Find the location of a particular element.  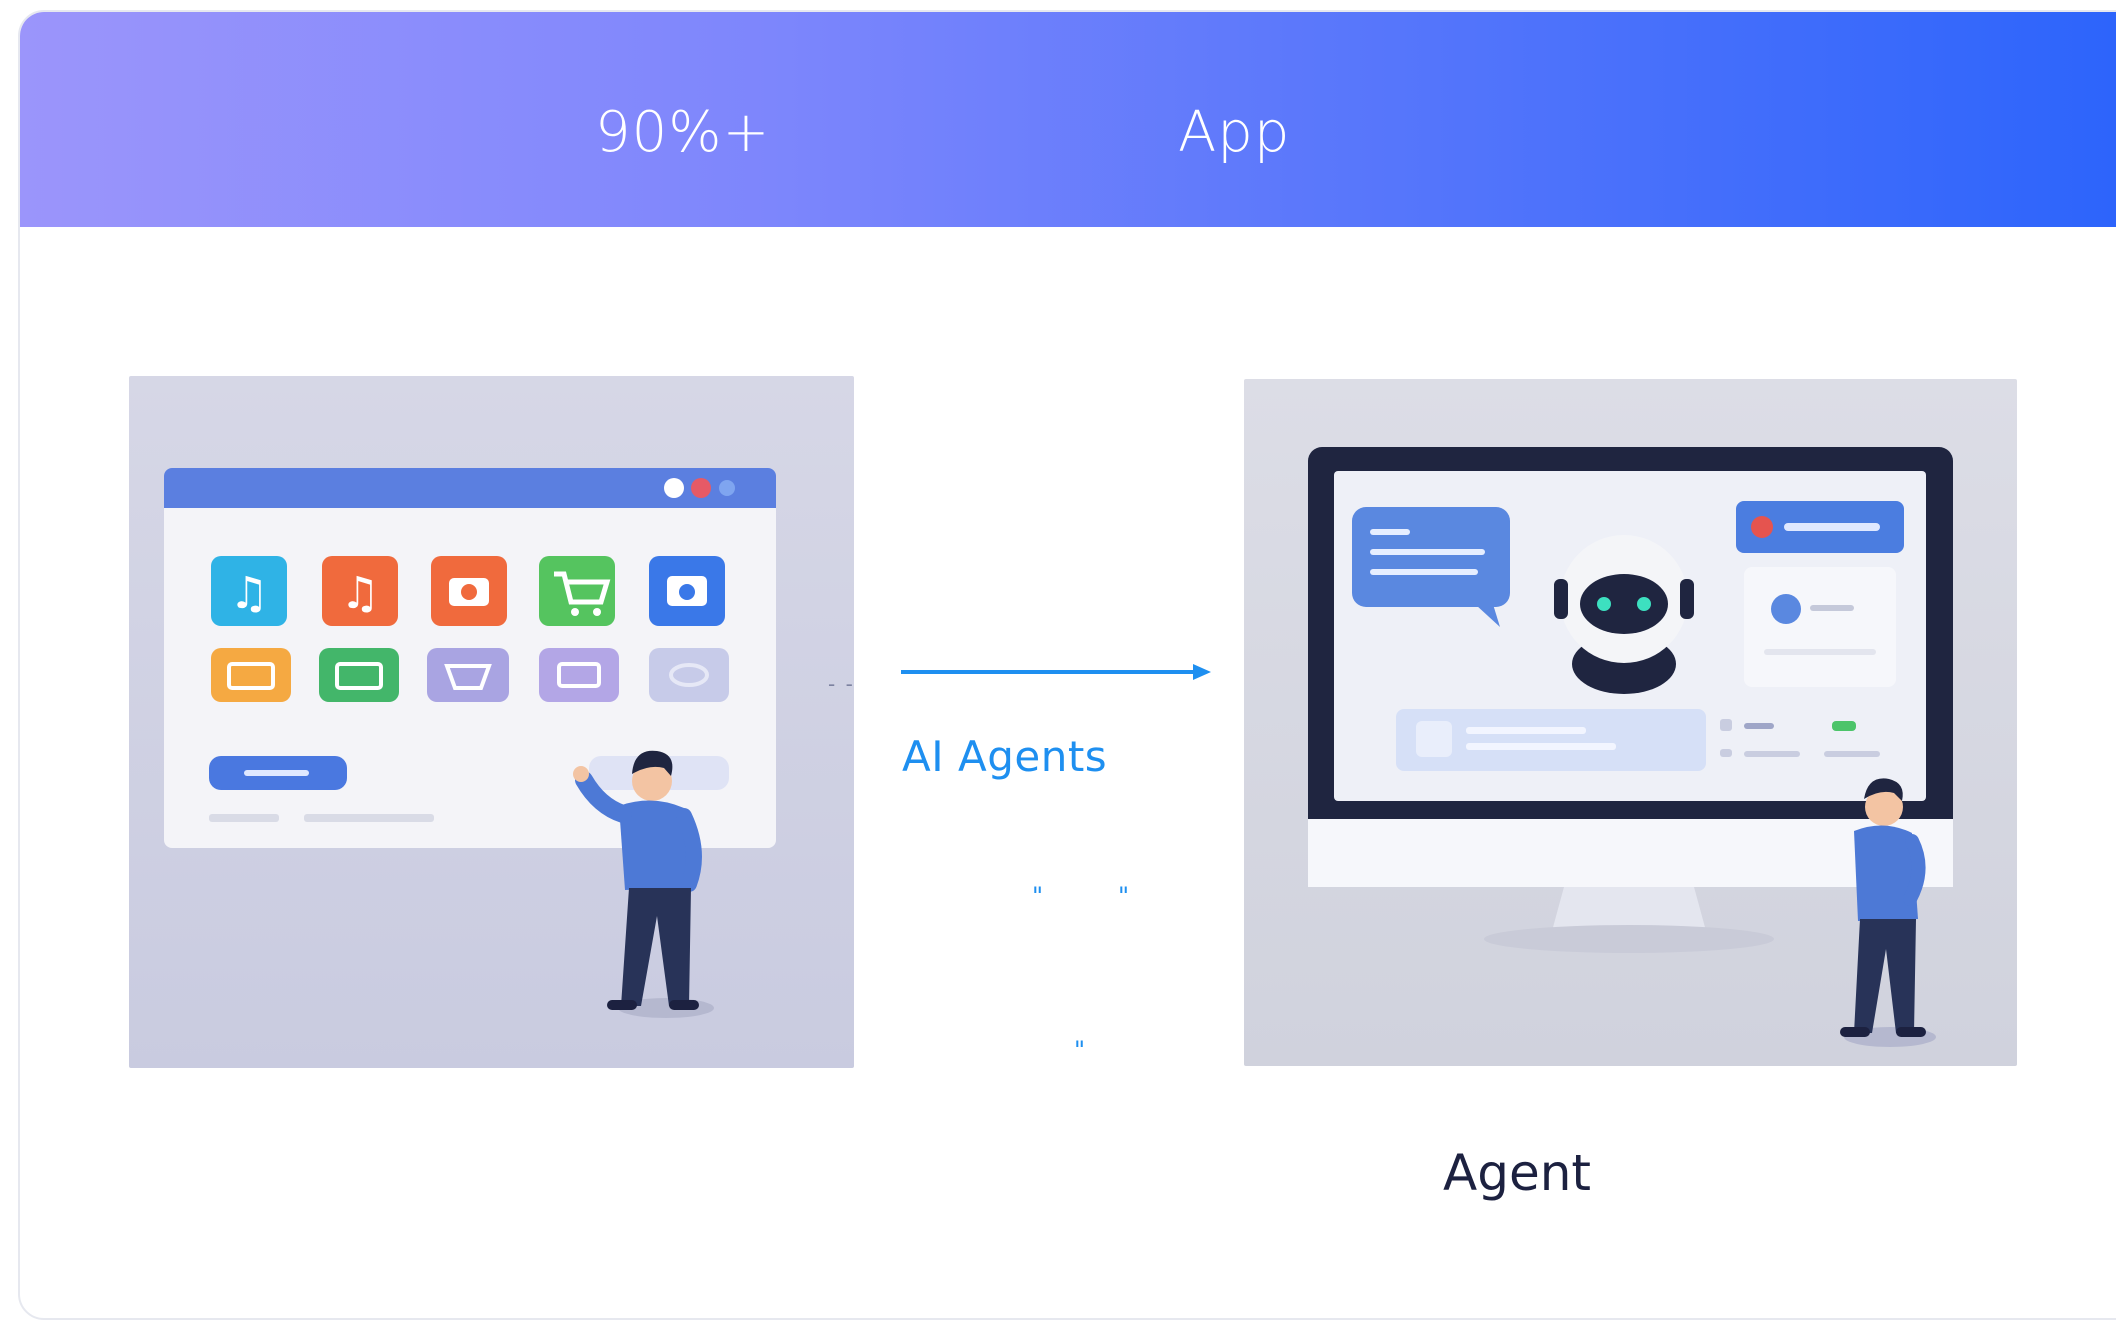

app-grid-scene: ♫ ♫ is located at coordinates (470, 743).